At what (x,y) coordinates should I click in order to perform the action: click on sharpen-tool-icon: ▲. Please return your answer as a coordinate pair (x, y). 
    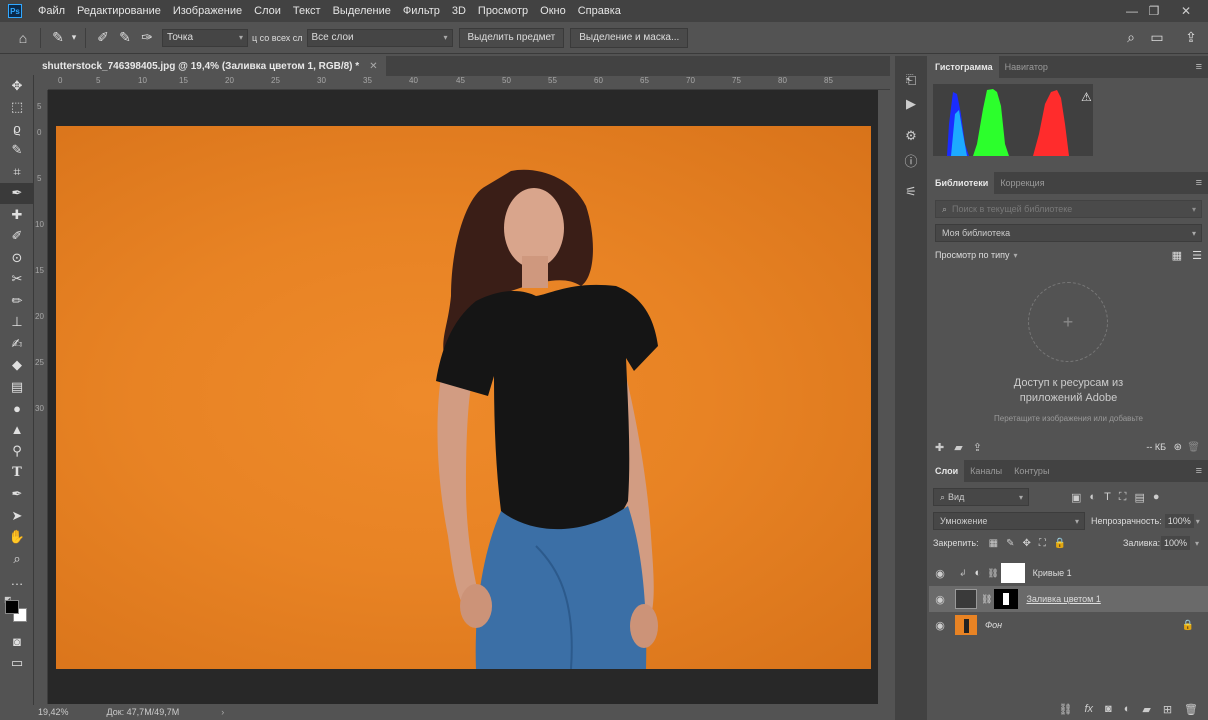
    Looking at the image, I should click on (17, 430).